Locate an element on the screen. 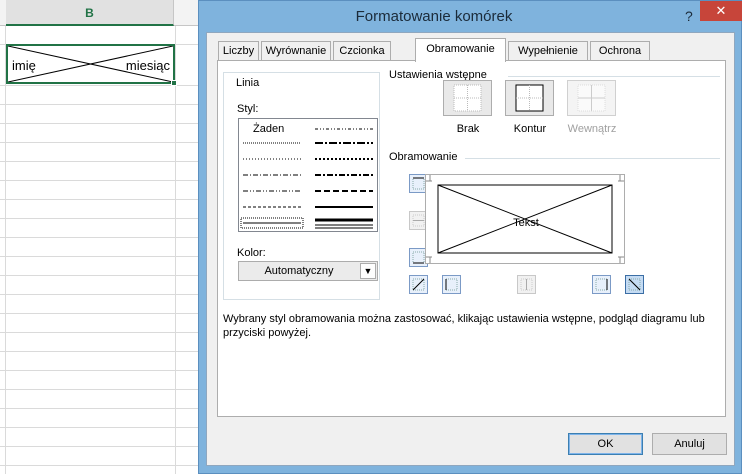 The image size is (742, 474). preset-outline-button is located at coordinates (529, 98).